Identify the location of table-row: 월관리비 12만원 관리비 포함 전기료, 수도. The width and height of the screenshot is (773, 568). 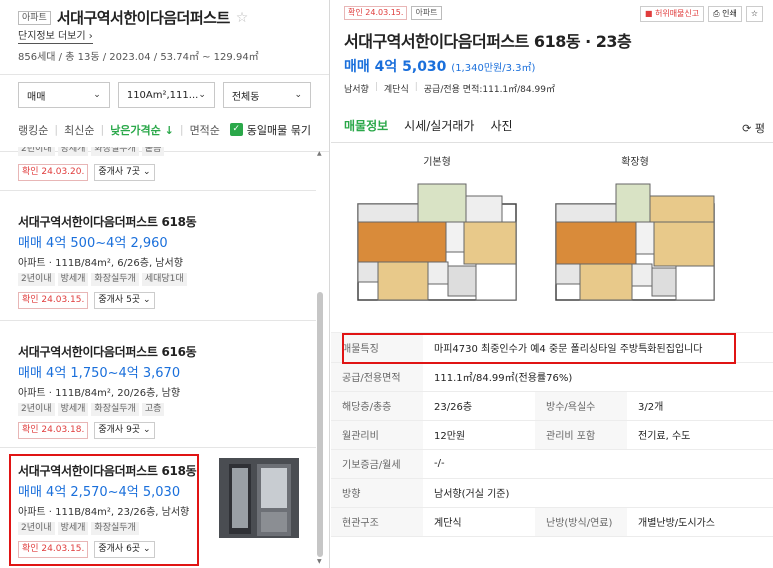
(552, 435).